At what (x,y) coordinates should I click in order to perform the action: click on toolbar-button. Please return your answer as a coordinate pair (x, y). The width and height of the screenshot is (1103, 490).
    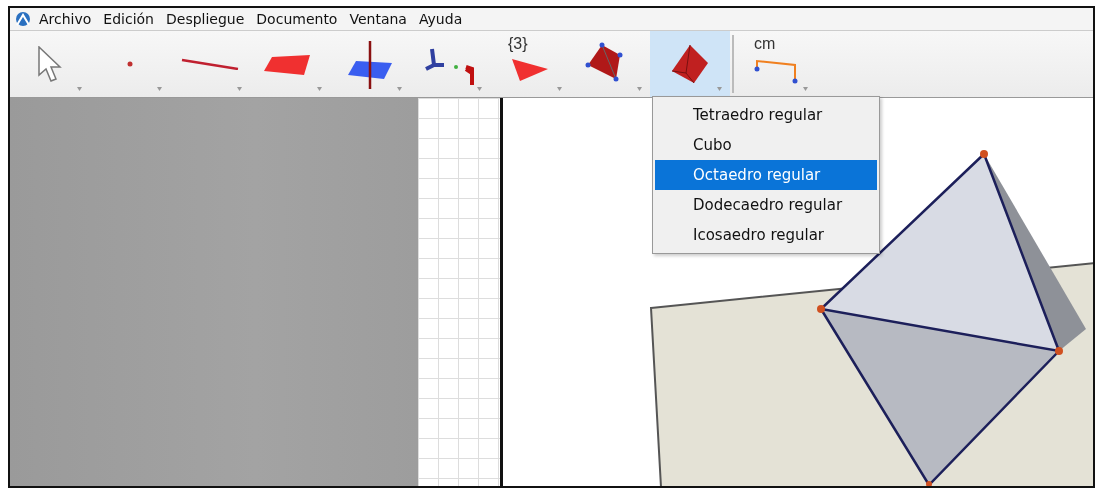
    Looking at the image, I should click on (690, 64).